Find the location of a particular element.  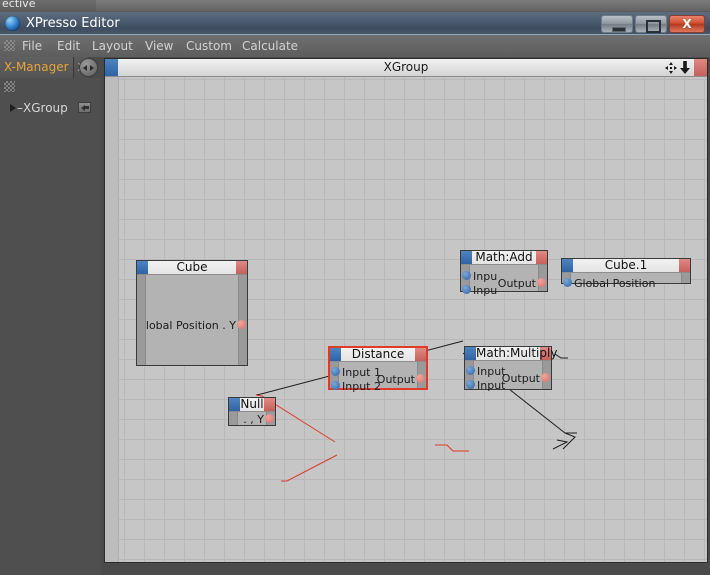

node-body: Inpu Inpu Output is located at coordinates (504, 281).